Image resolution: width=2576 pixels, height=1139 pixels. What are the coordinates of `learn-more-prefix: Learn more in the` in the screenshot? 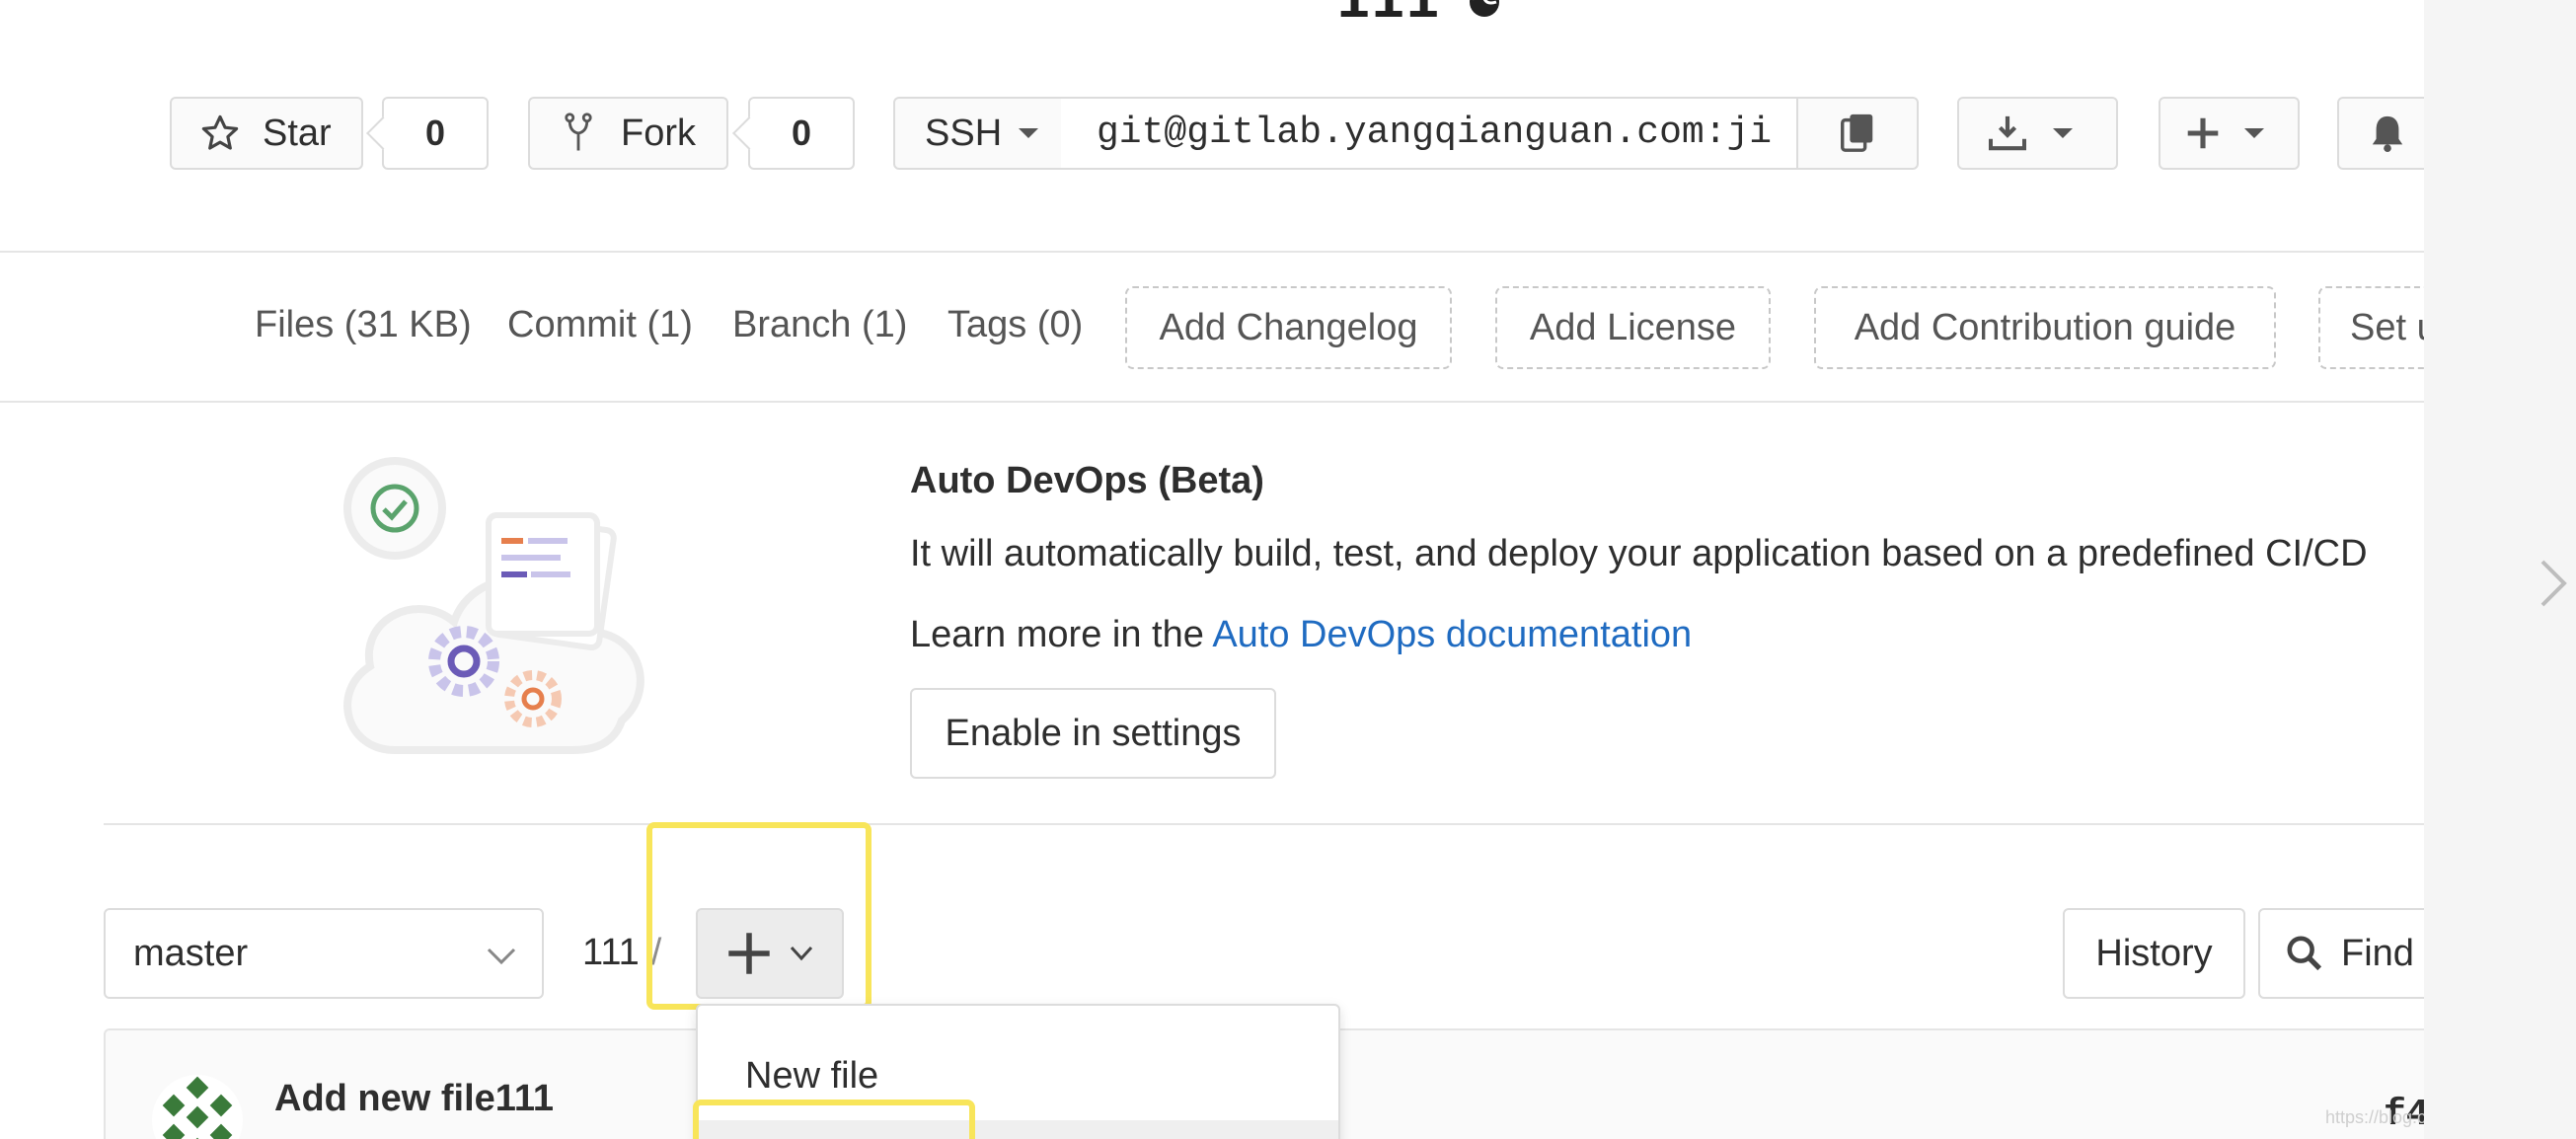 It's located at (1061, 634).